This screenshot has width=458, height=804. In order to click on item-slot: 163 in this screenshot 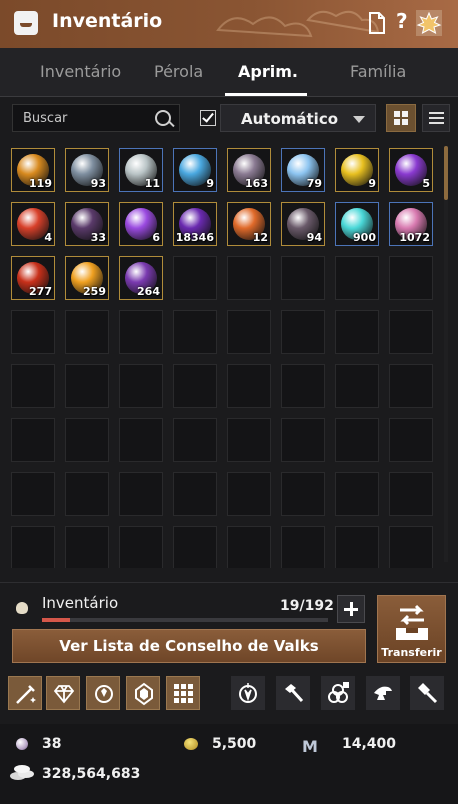, I will do `click(249, 170)`.